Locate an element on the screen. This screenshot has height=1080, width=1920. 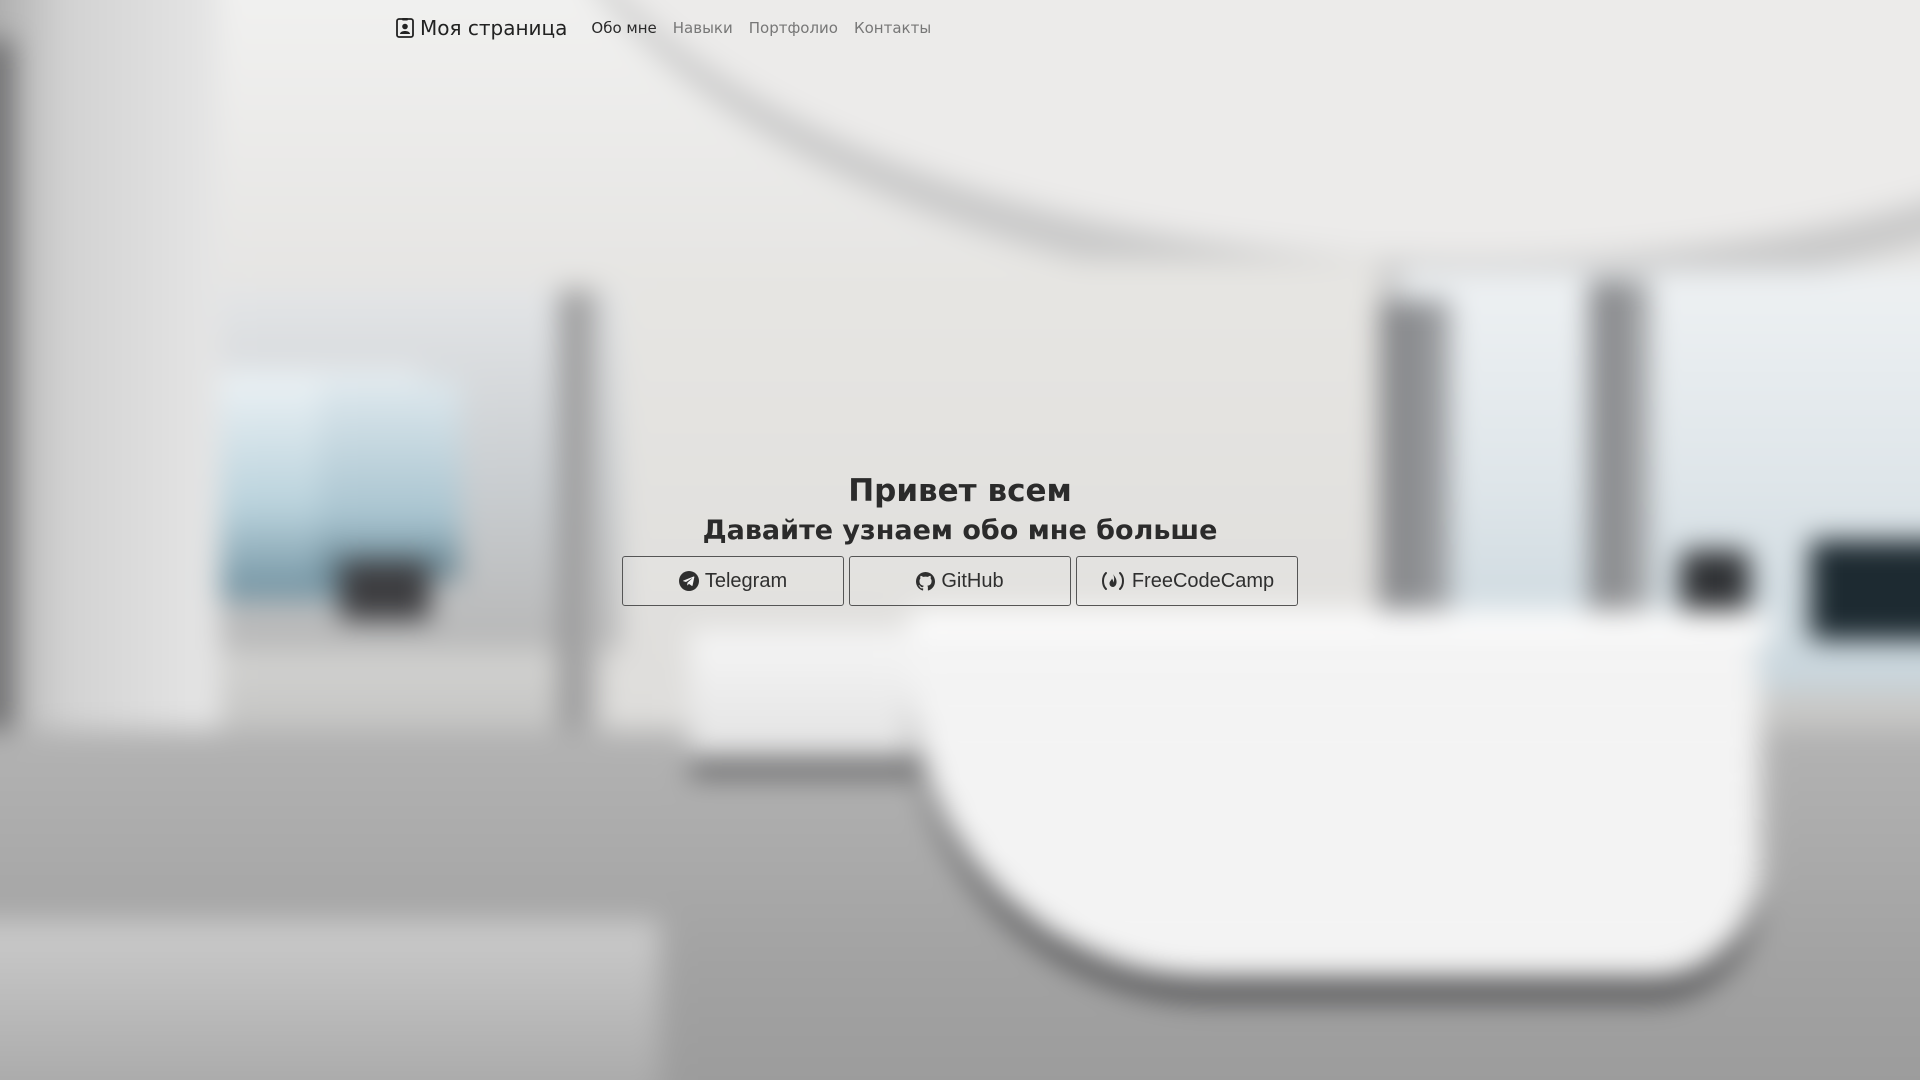
freecodecamp-label: FreeCodeCamp is located at coordinates (1203, 580).